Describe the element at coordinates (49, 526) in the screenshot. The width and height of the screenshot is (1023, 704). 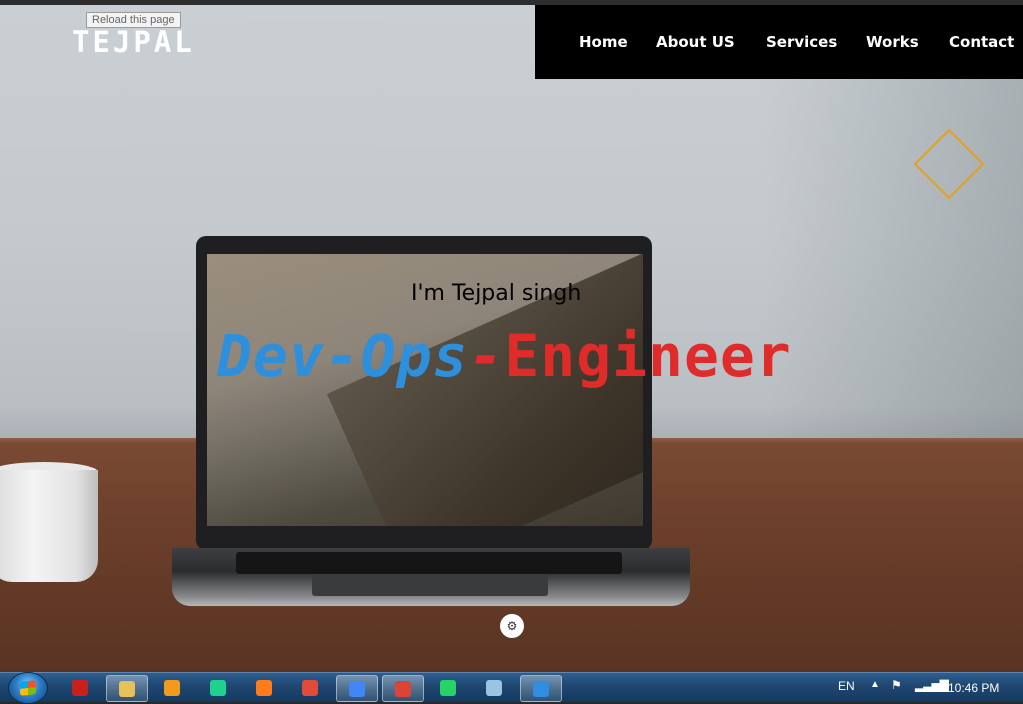
I see `coffee-cup` at that location.